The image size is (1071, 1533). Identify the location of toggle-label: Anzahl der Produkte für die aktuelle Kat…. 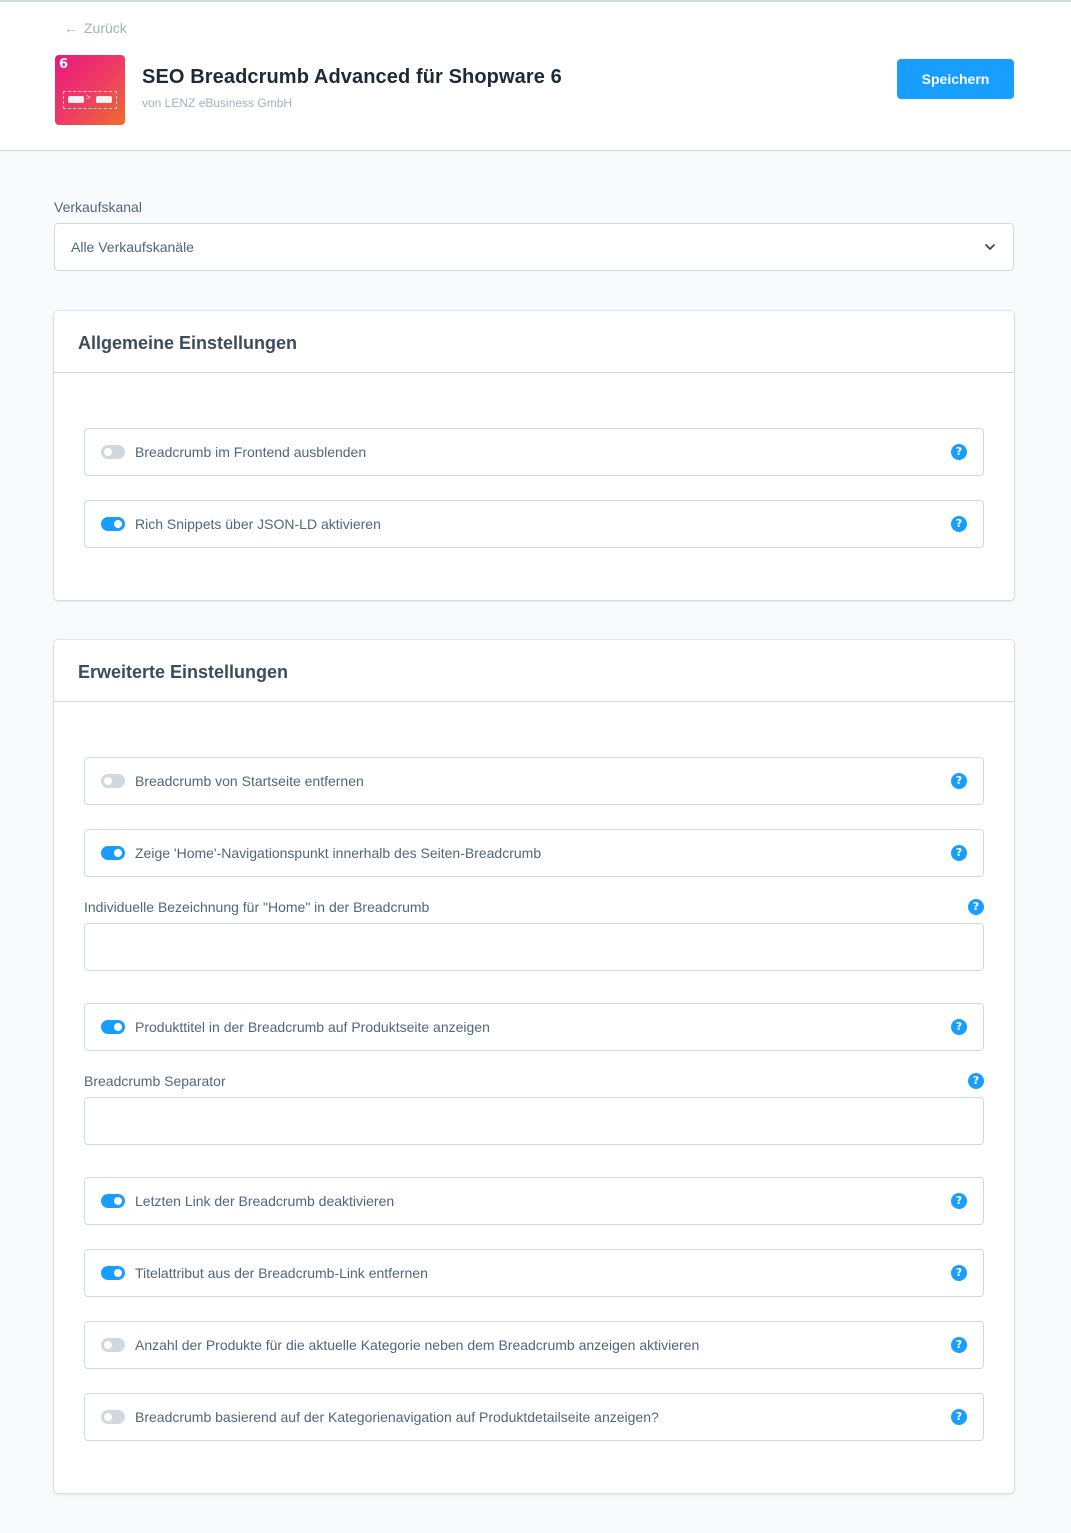
(417, 1345).